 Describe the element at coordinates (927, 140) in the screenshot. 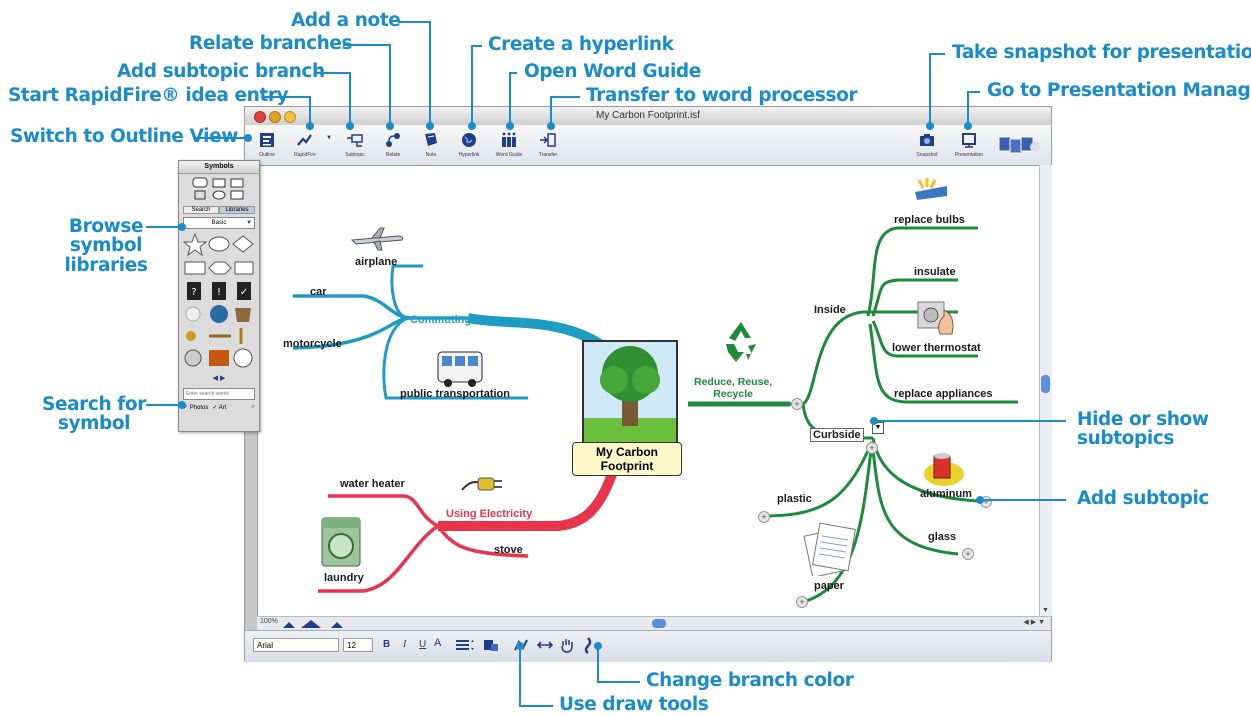

I see `camera-icon` at that location.